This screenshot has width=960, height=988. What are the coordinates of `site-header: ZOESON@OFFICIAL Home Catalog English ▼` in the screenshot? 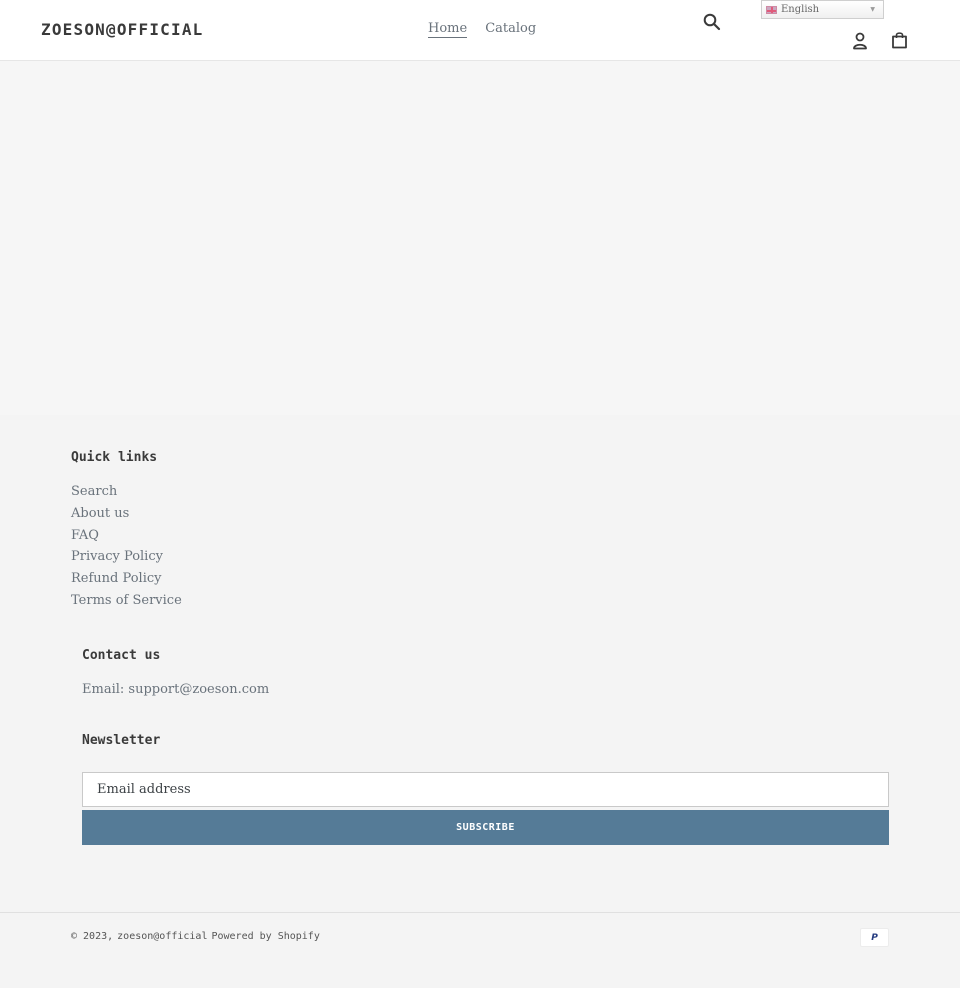 It's located at (480, 30).